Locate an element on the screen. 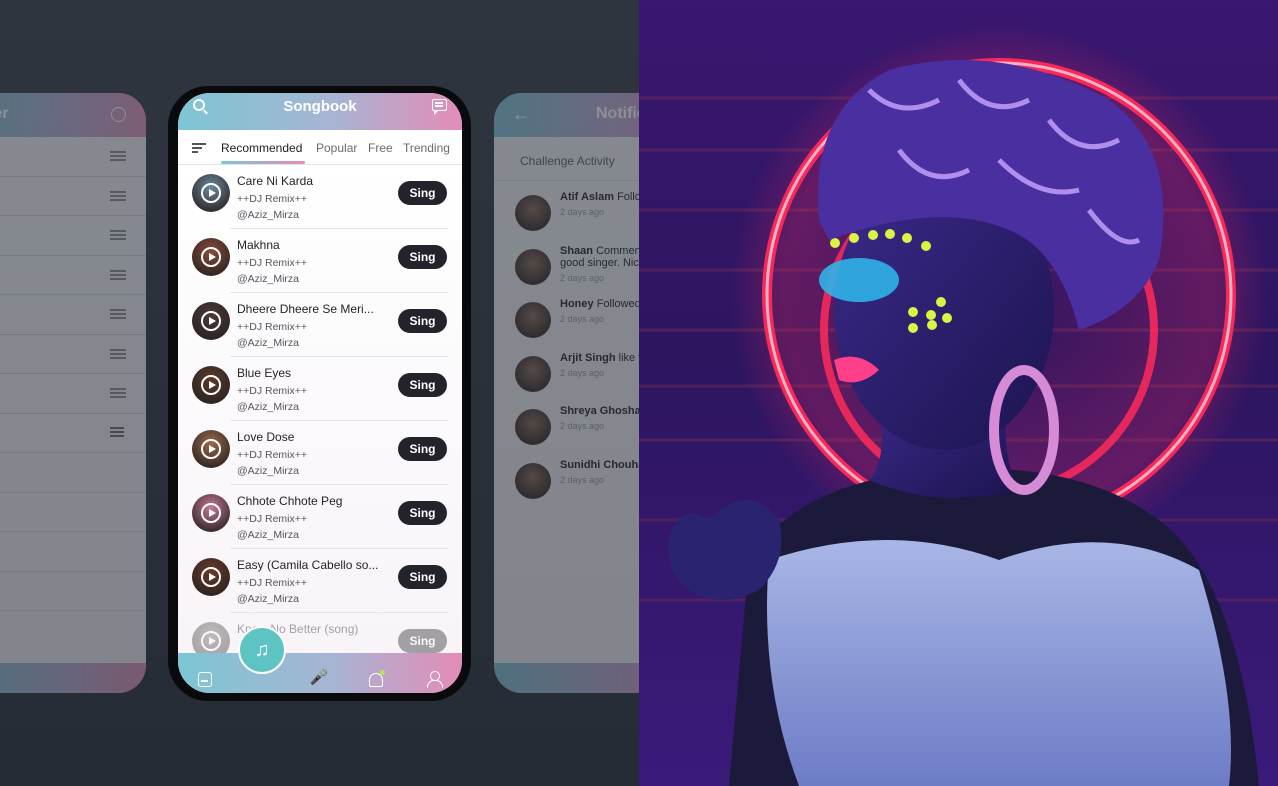 The image size is (1278, 786). notification-text: Honey Followed is located at coordinates (599, 304).